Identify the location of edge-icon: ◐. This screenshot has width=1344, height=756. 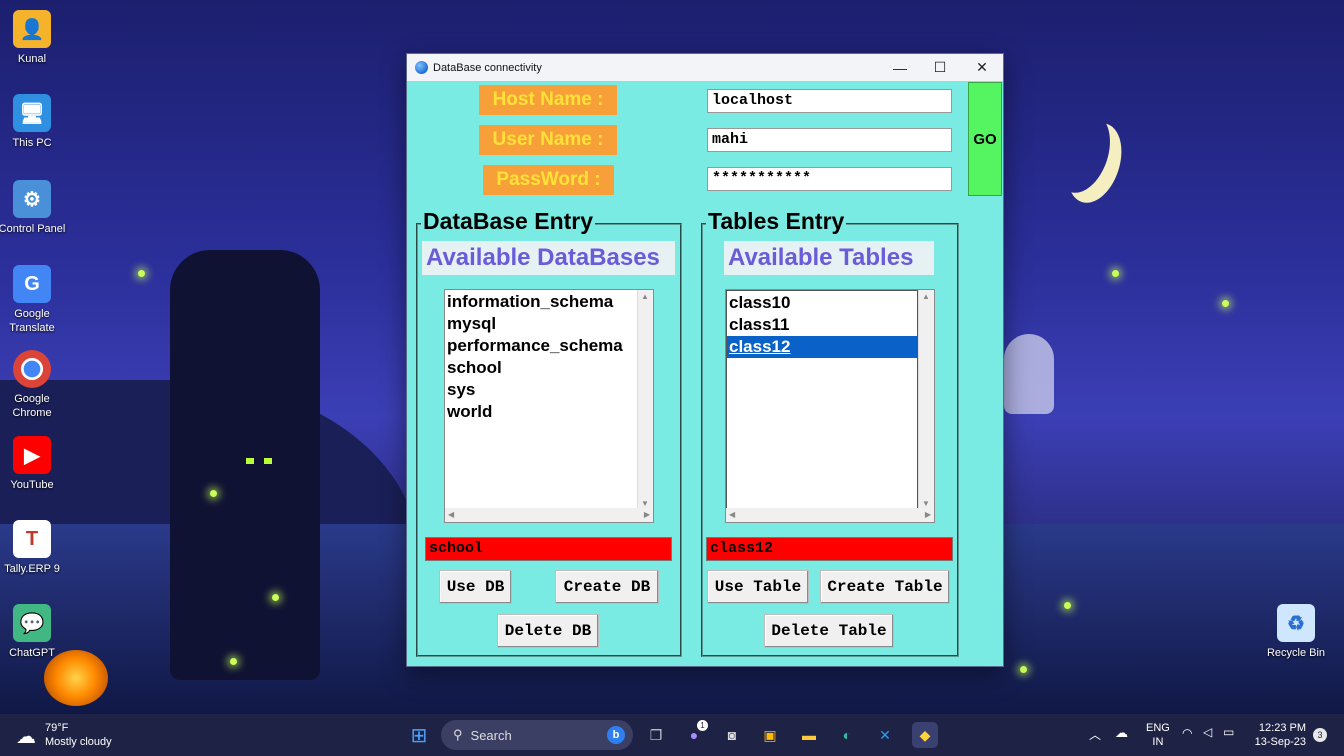
(847, 735).